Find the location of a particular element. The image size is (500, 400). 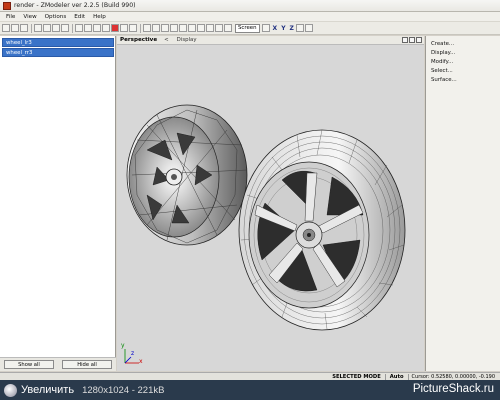

menu-help: Help is located at coordinates (99, 17).